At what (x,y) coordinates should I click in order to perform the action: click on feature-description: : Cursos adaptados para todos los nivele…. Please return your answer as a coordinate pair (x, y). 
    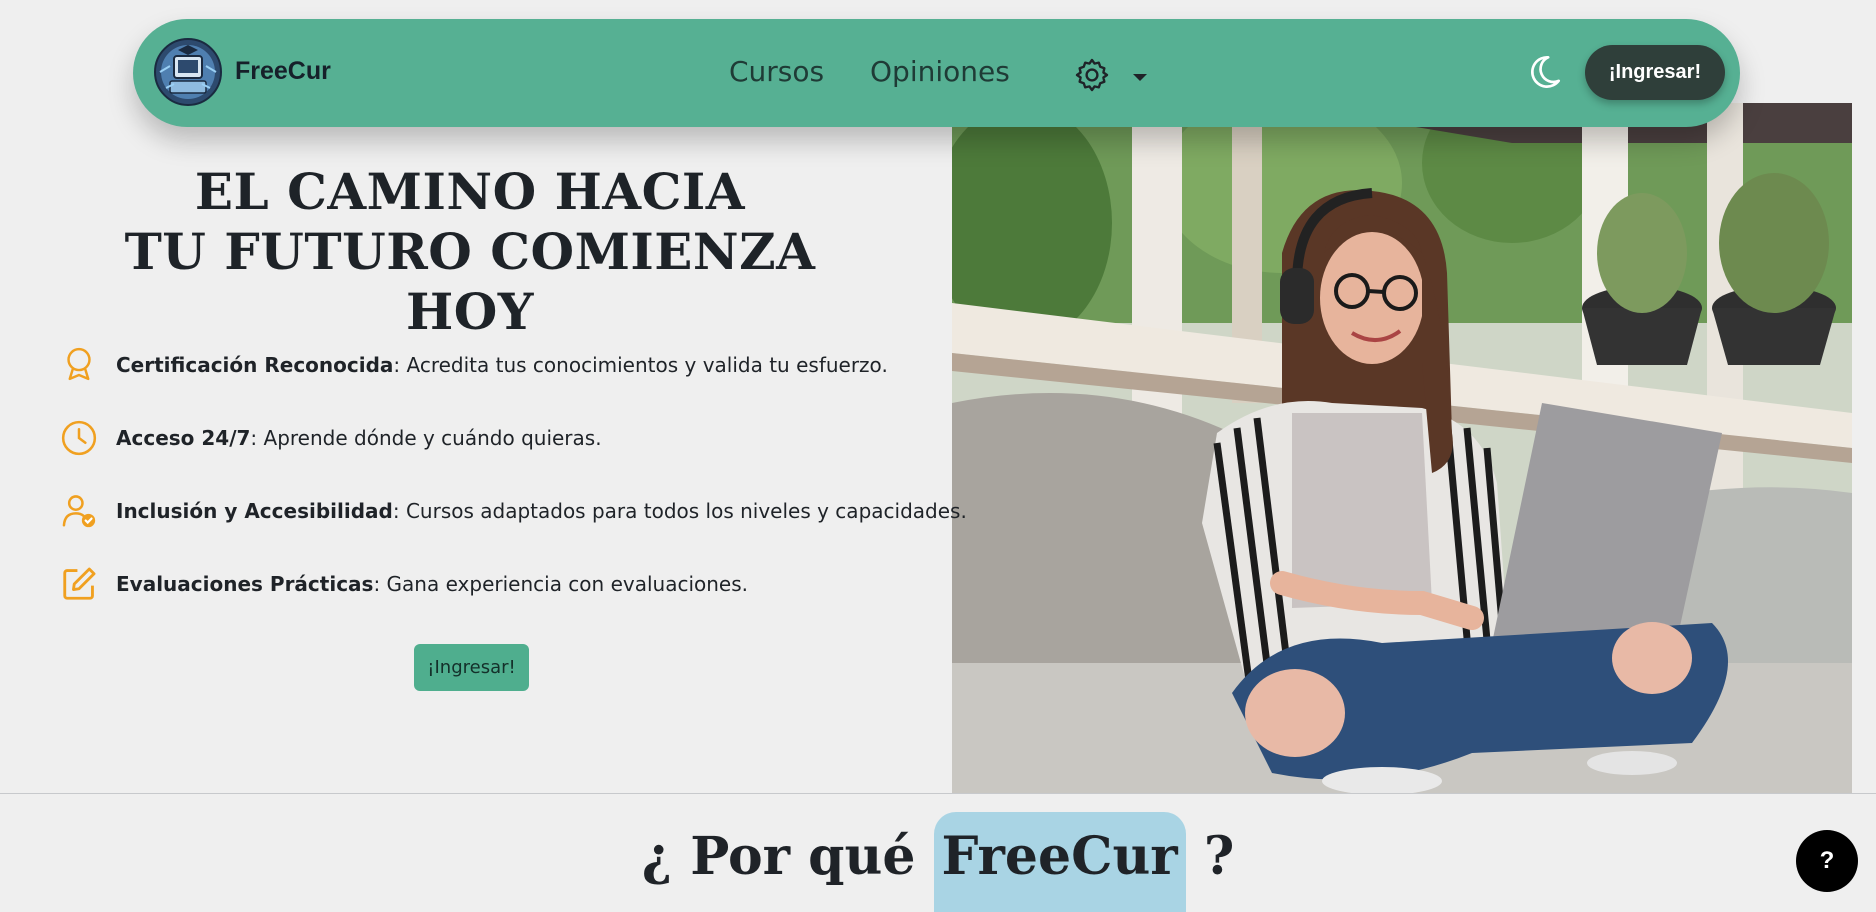
    Looking at the image, I should click on (679, 511).